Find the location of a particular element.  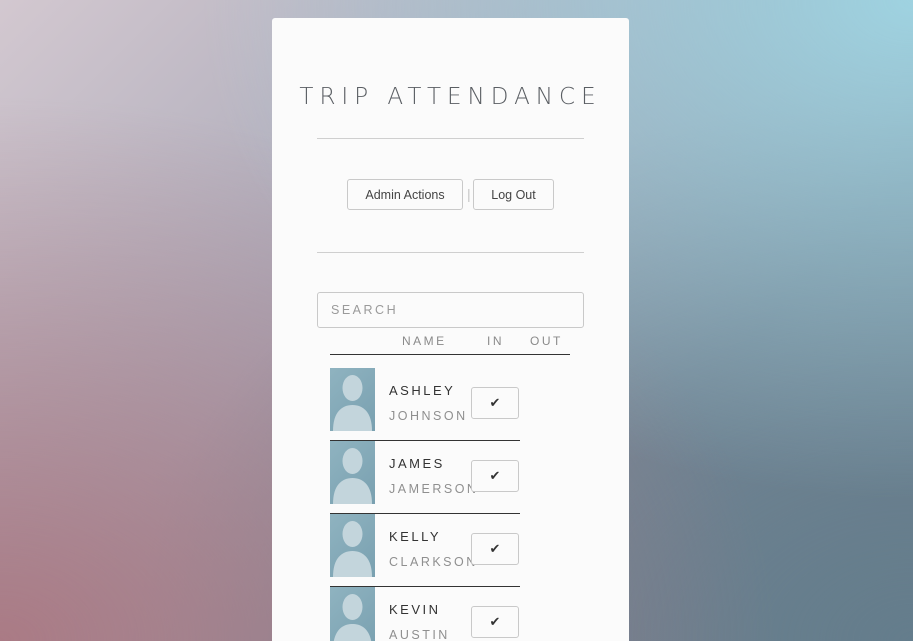

search-input is located at coordinates (450, 310).